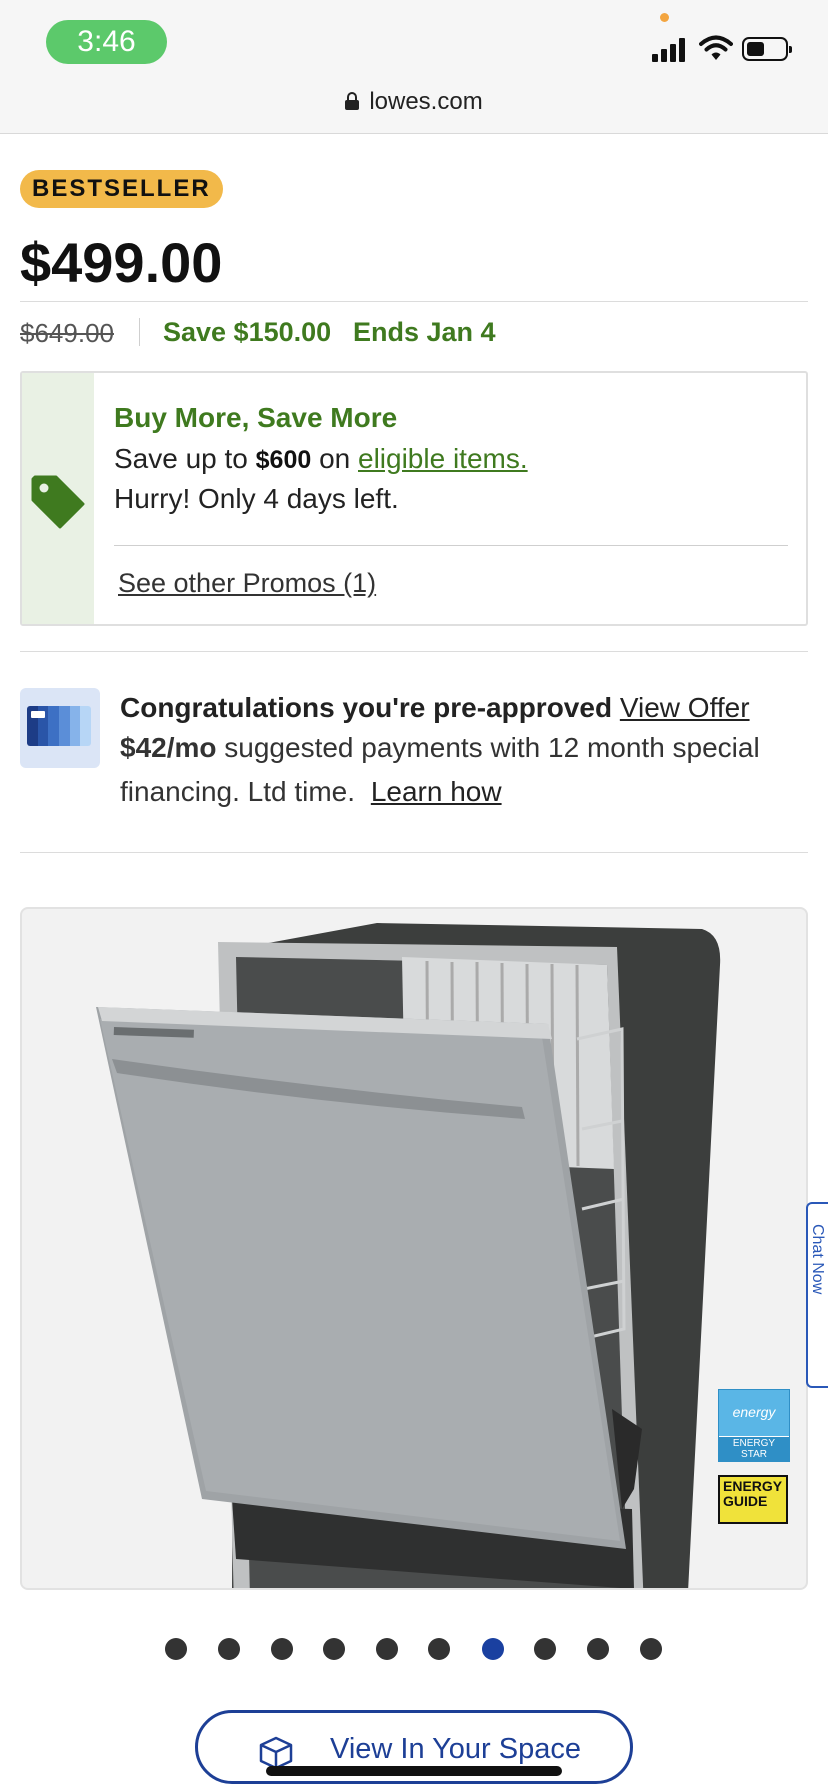 This screenshot has height=1792, width=828. Describe the element at coordinates (38, 714) in the screenshot. I see `card-logo` at that location.